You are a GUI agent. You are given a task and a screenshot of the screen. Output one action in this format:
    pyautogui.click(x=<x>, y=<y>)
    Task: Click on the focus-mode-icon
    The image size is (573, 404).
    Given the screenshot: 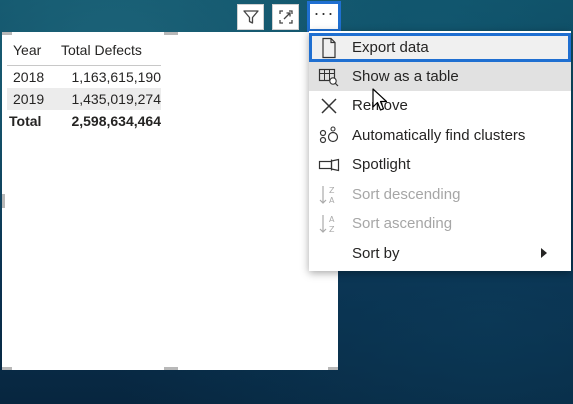 What is the action you would take?
    pyautogui.click(x=285, y=17)
    